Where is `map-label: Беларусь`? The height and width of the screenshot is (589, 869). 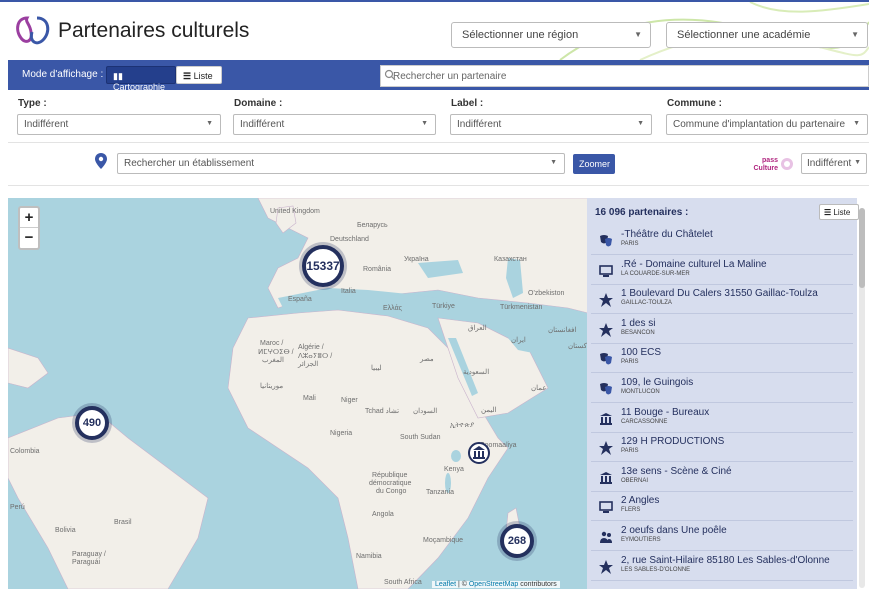
map-label: Беларусь is located at coordinates (372, 225).